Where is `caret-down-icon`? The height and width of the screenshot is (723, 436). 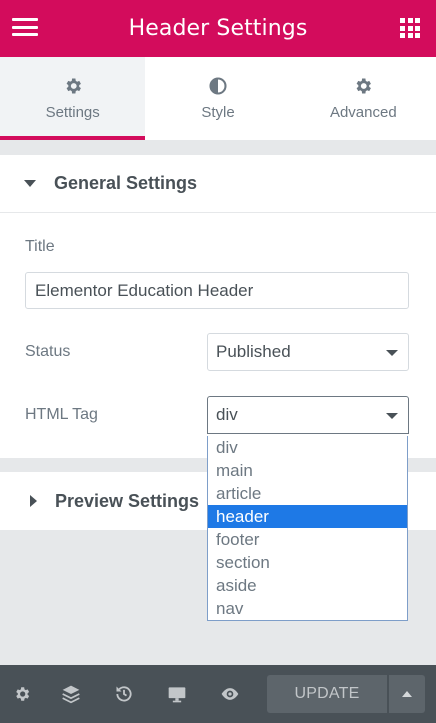 caret-down-icon is located at coordinates (30, 183).